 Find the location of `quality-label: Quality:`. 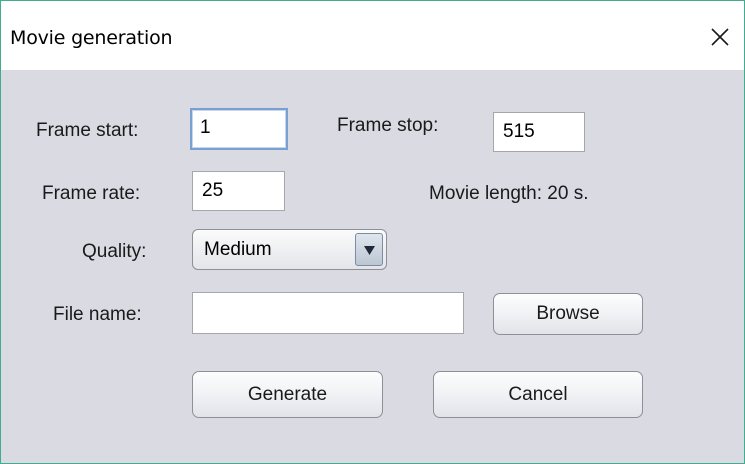

quality-label: Quality: is located at coordinates (114, 251).